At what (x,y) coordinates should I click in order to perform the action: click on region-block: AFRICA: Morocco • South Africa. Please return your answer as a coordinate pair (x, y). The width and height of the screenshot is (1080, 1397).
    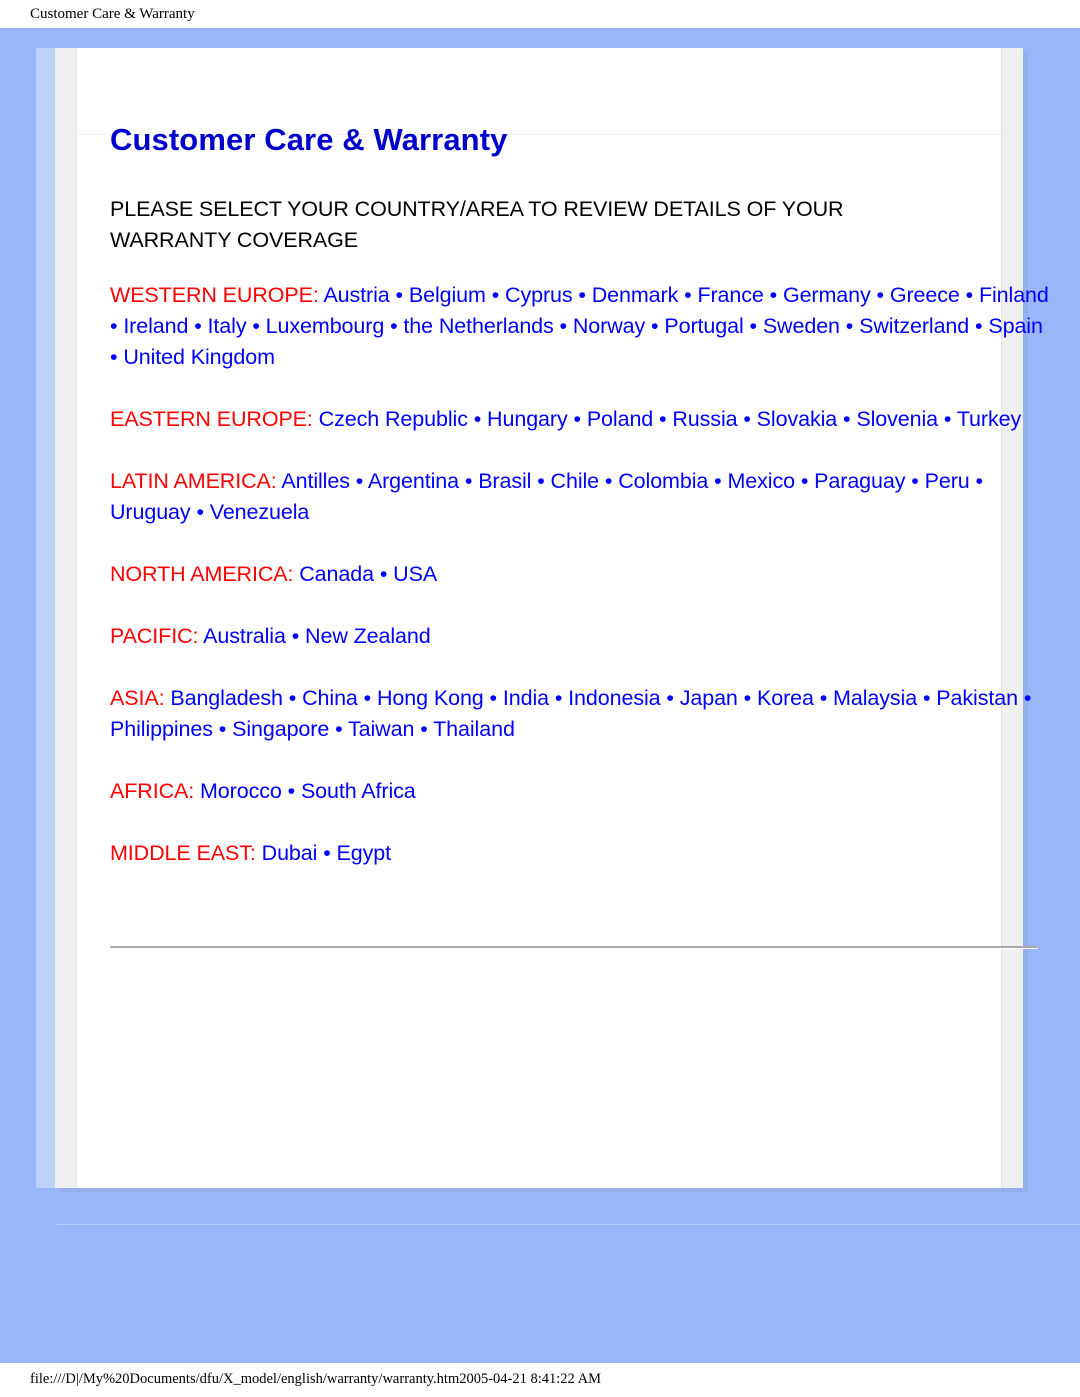
    Looking at the image, I should click on (580, 791).